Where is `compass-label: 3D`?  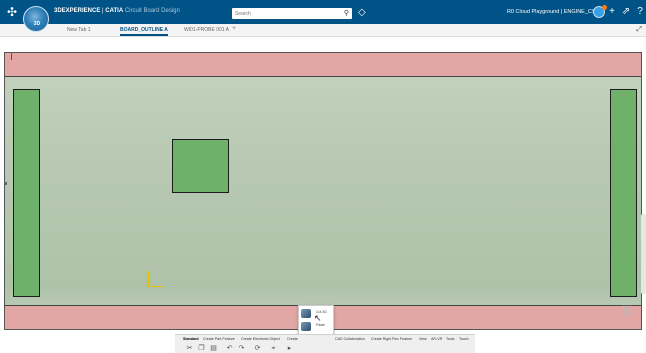
compass-label: 3D is located at coordinates (37, 24).